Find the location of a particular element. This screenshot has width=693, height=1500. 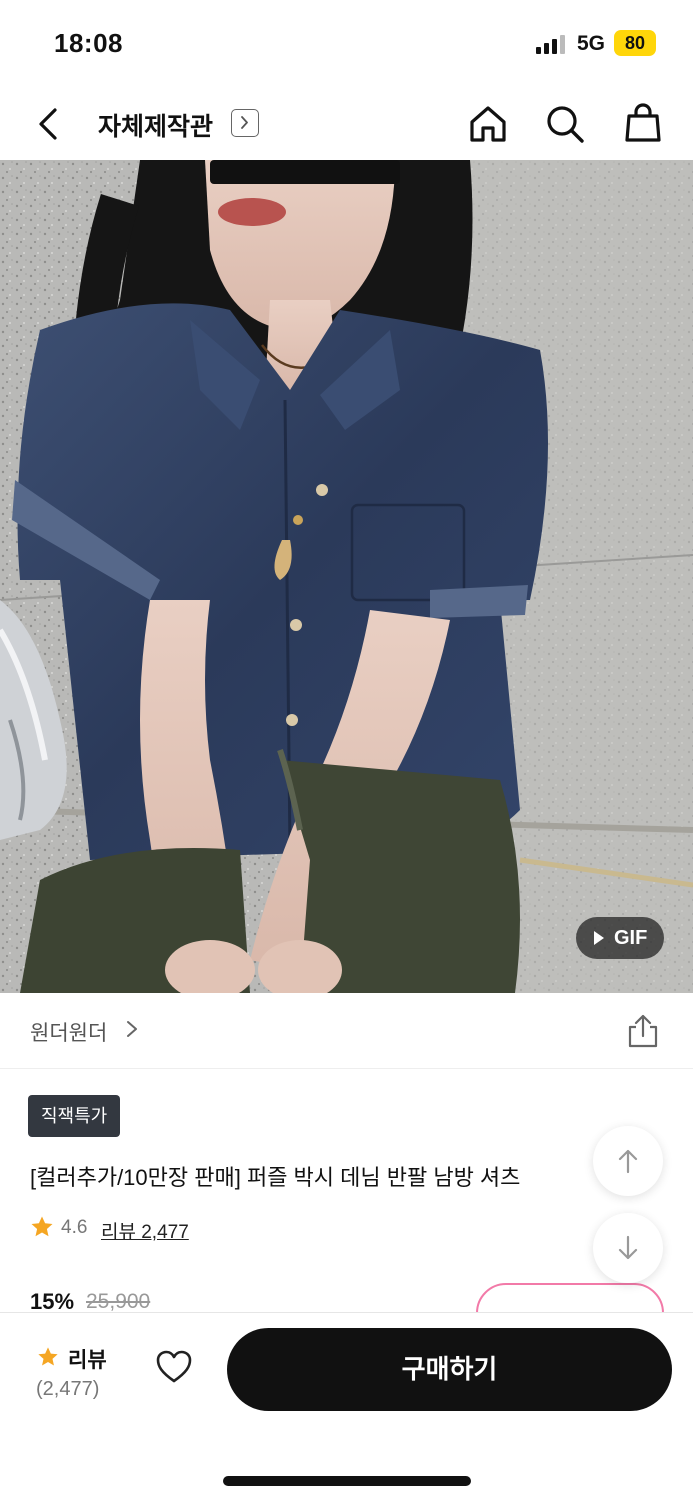

gif-badge: GIF is located at coordinates (620, 938).